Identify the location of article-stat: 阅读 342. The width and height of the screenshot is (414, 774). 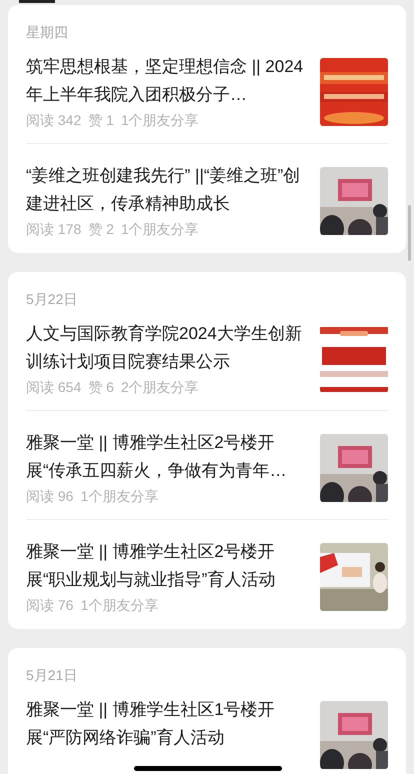
(54, 120).